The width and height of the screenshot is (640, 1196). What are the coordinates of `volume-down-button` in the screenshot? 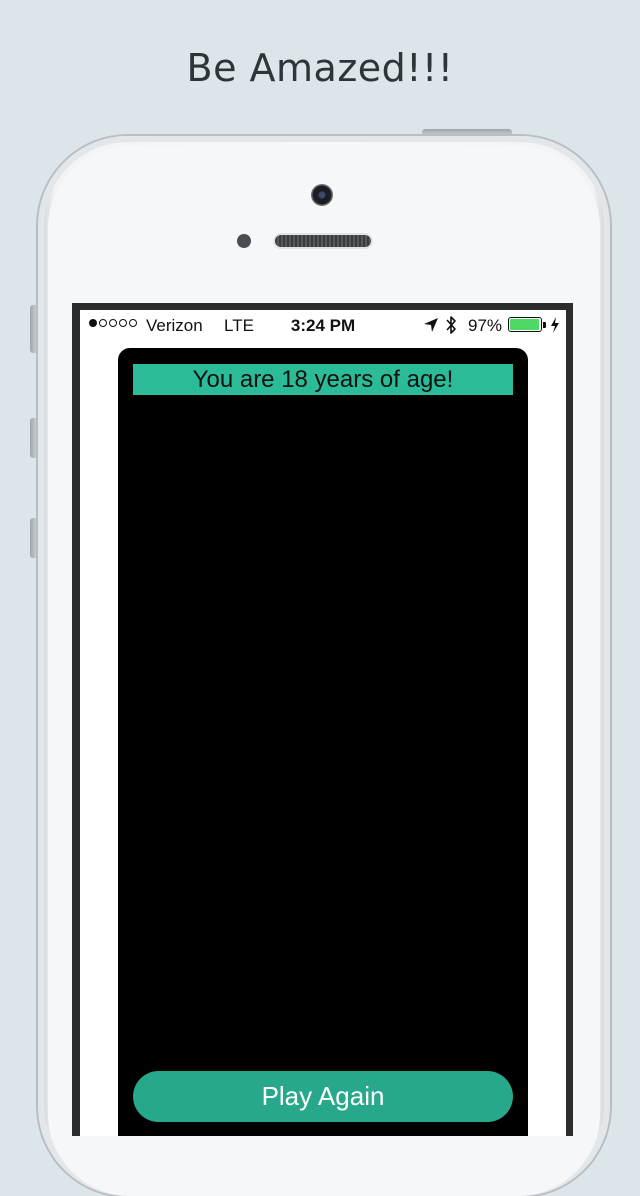 It's located at (34, 538).